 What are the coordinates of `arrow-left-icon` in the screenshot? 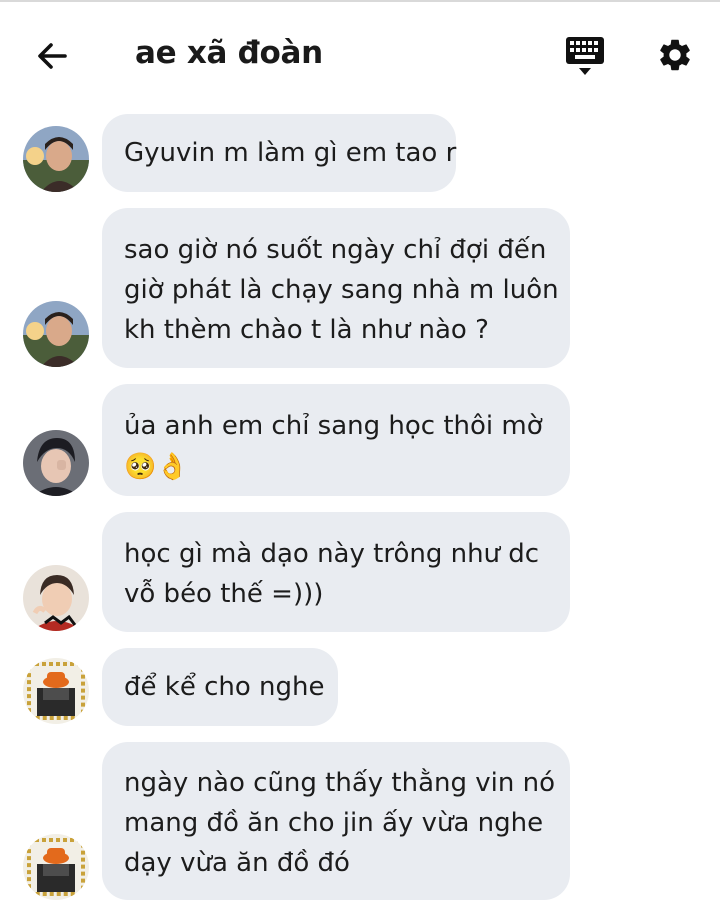 It's located at (52, 56).